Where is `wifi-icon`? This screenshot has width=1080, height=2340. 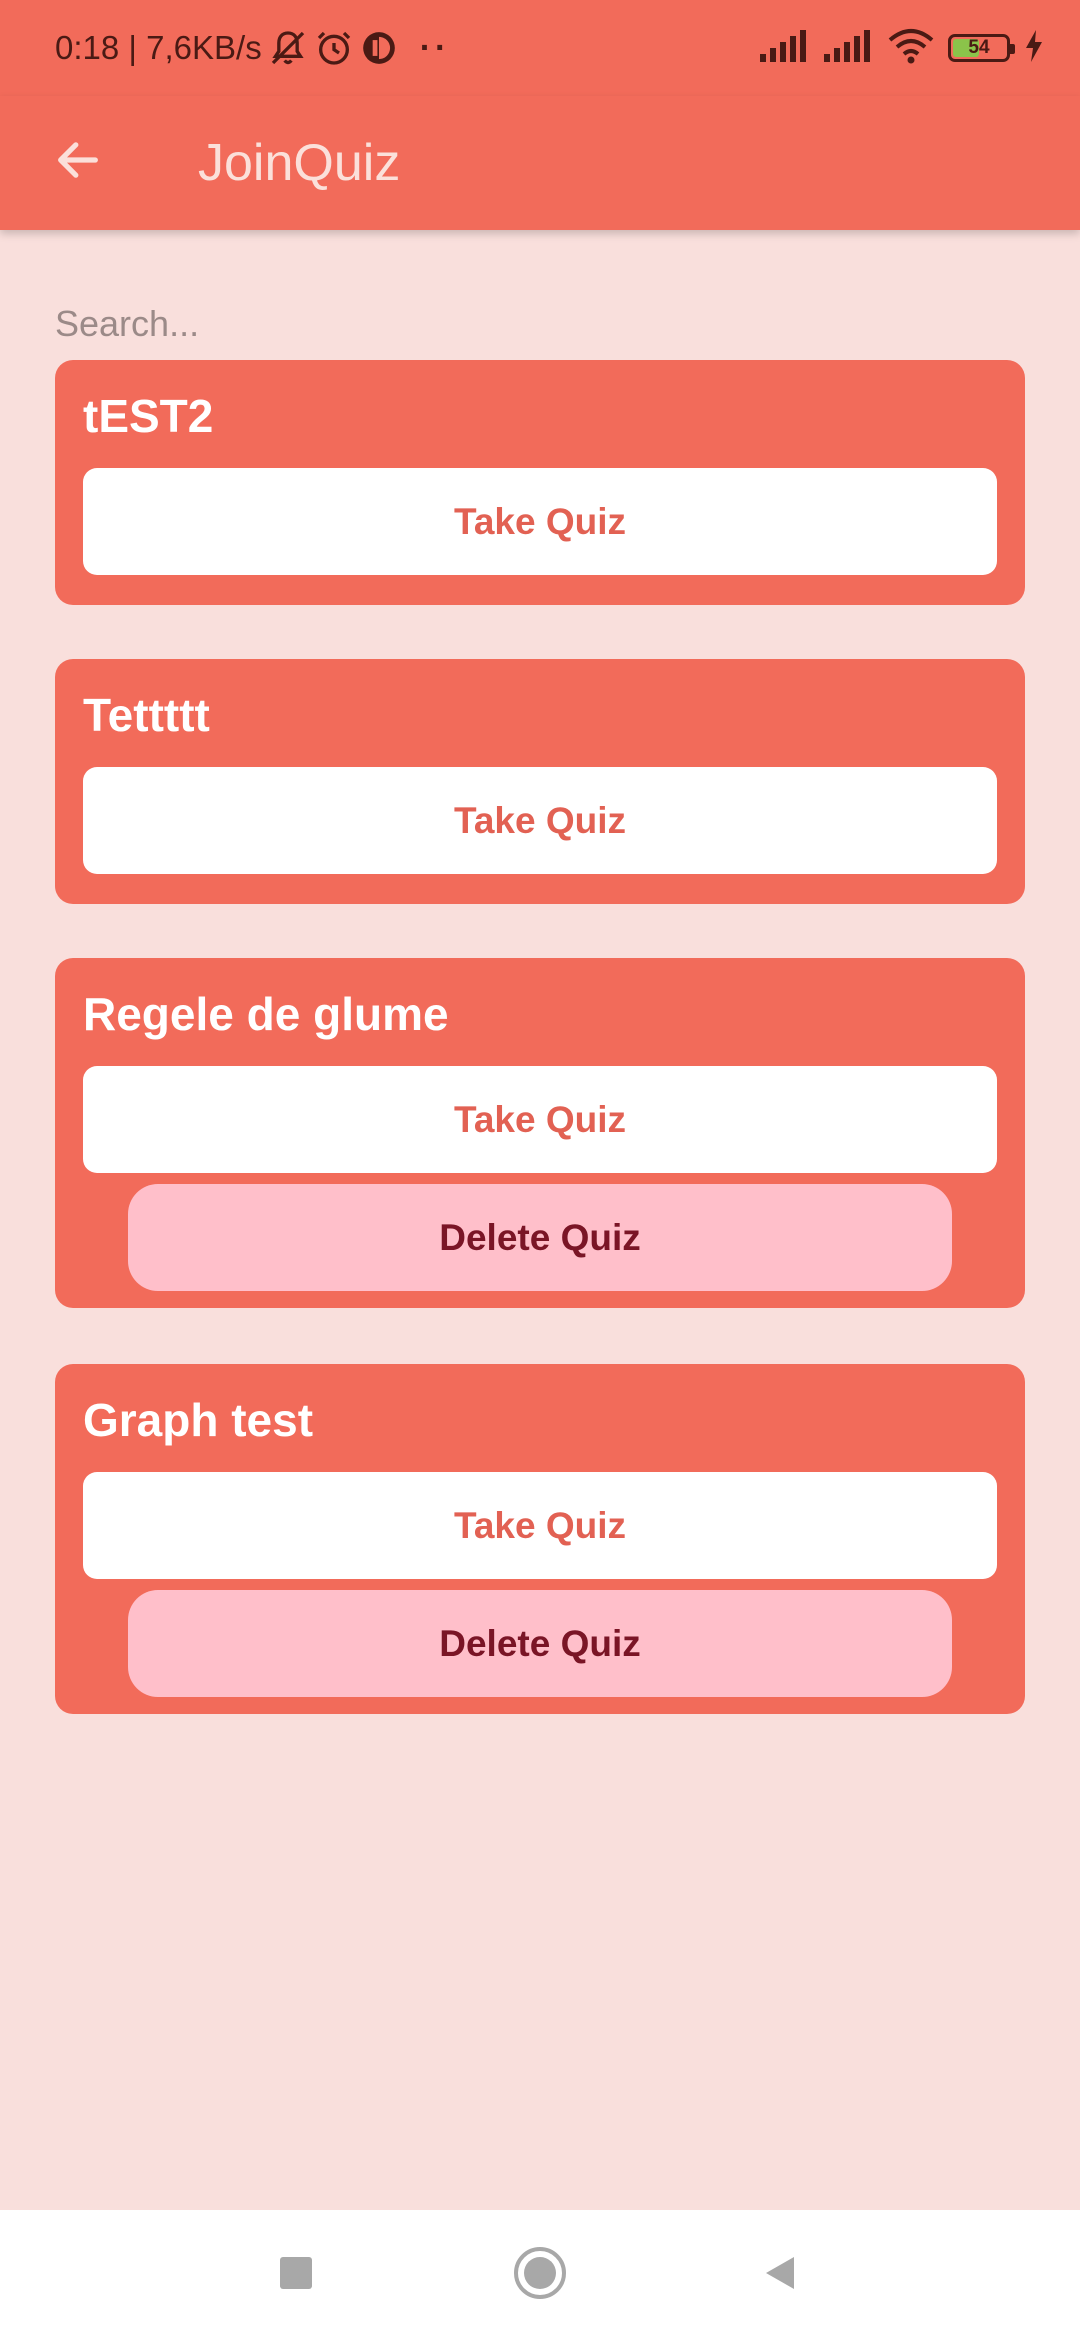
wifi-icon is located at coordinates (911, 48).